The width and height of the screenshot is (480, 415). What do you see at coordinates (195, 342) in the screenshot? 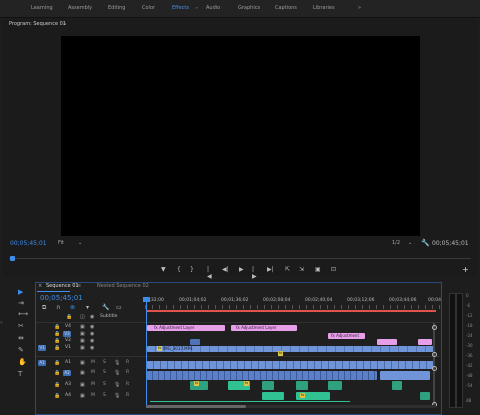
I see `video-clip` at bounding box center [195, 342].